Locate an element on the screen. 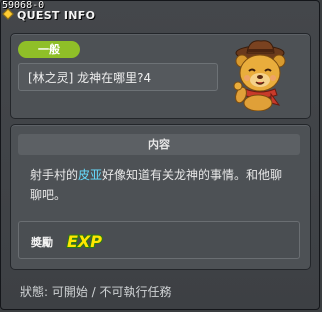 This screenshot has width=322, height=312. quest-status: 狀態: 可開始 / 不可執行任務 is located at coordinates (96, 292).